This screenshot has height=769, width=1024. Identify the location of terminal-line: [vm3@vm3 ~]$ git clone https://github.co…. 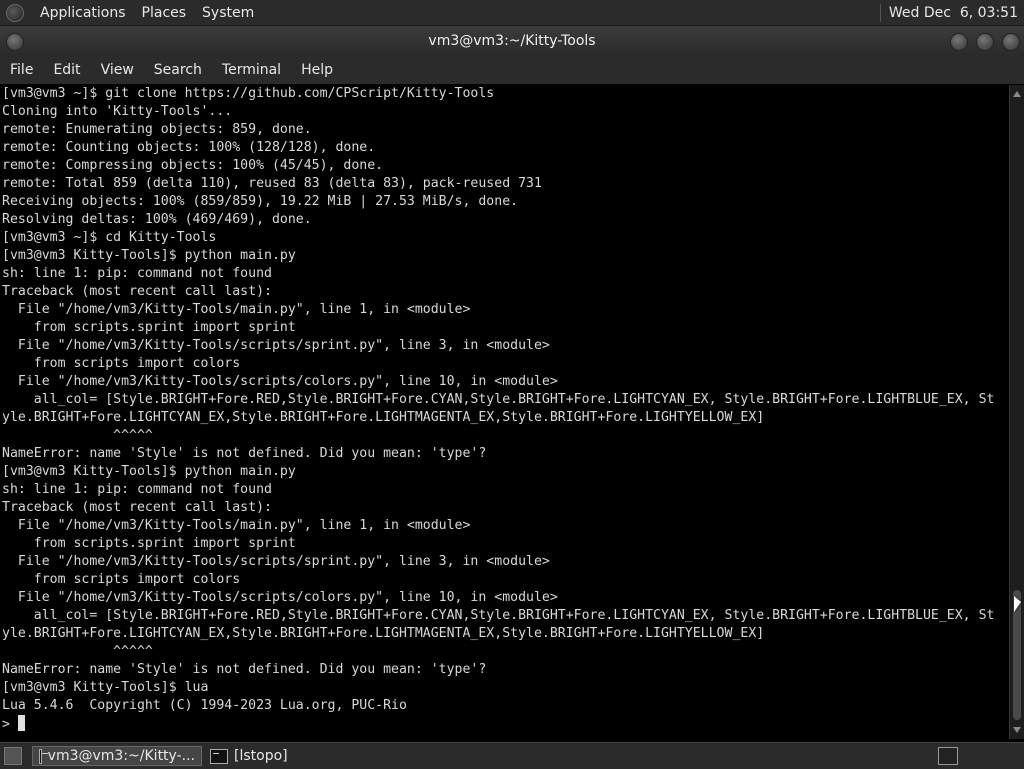
(248, 93).